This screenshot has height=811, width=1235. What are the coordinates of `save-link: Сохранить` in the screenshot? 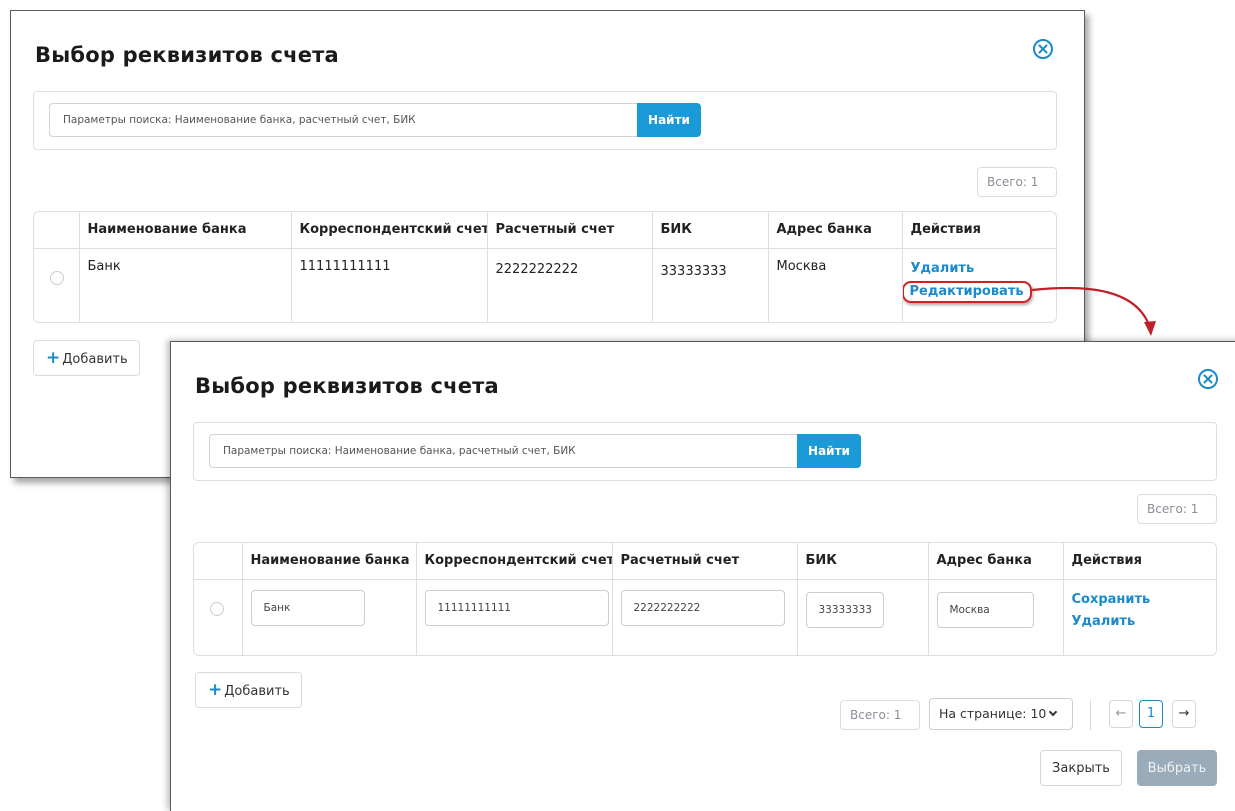 It's located at (1140, 600).